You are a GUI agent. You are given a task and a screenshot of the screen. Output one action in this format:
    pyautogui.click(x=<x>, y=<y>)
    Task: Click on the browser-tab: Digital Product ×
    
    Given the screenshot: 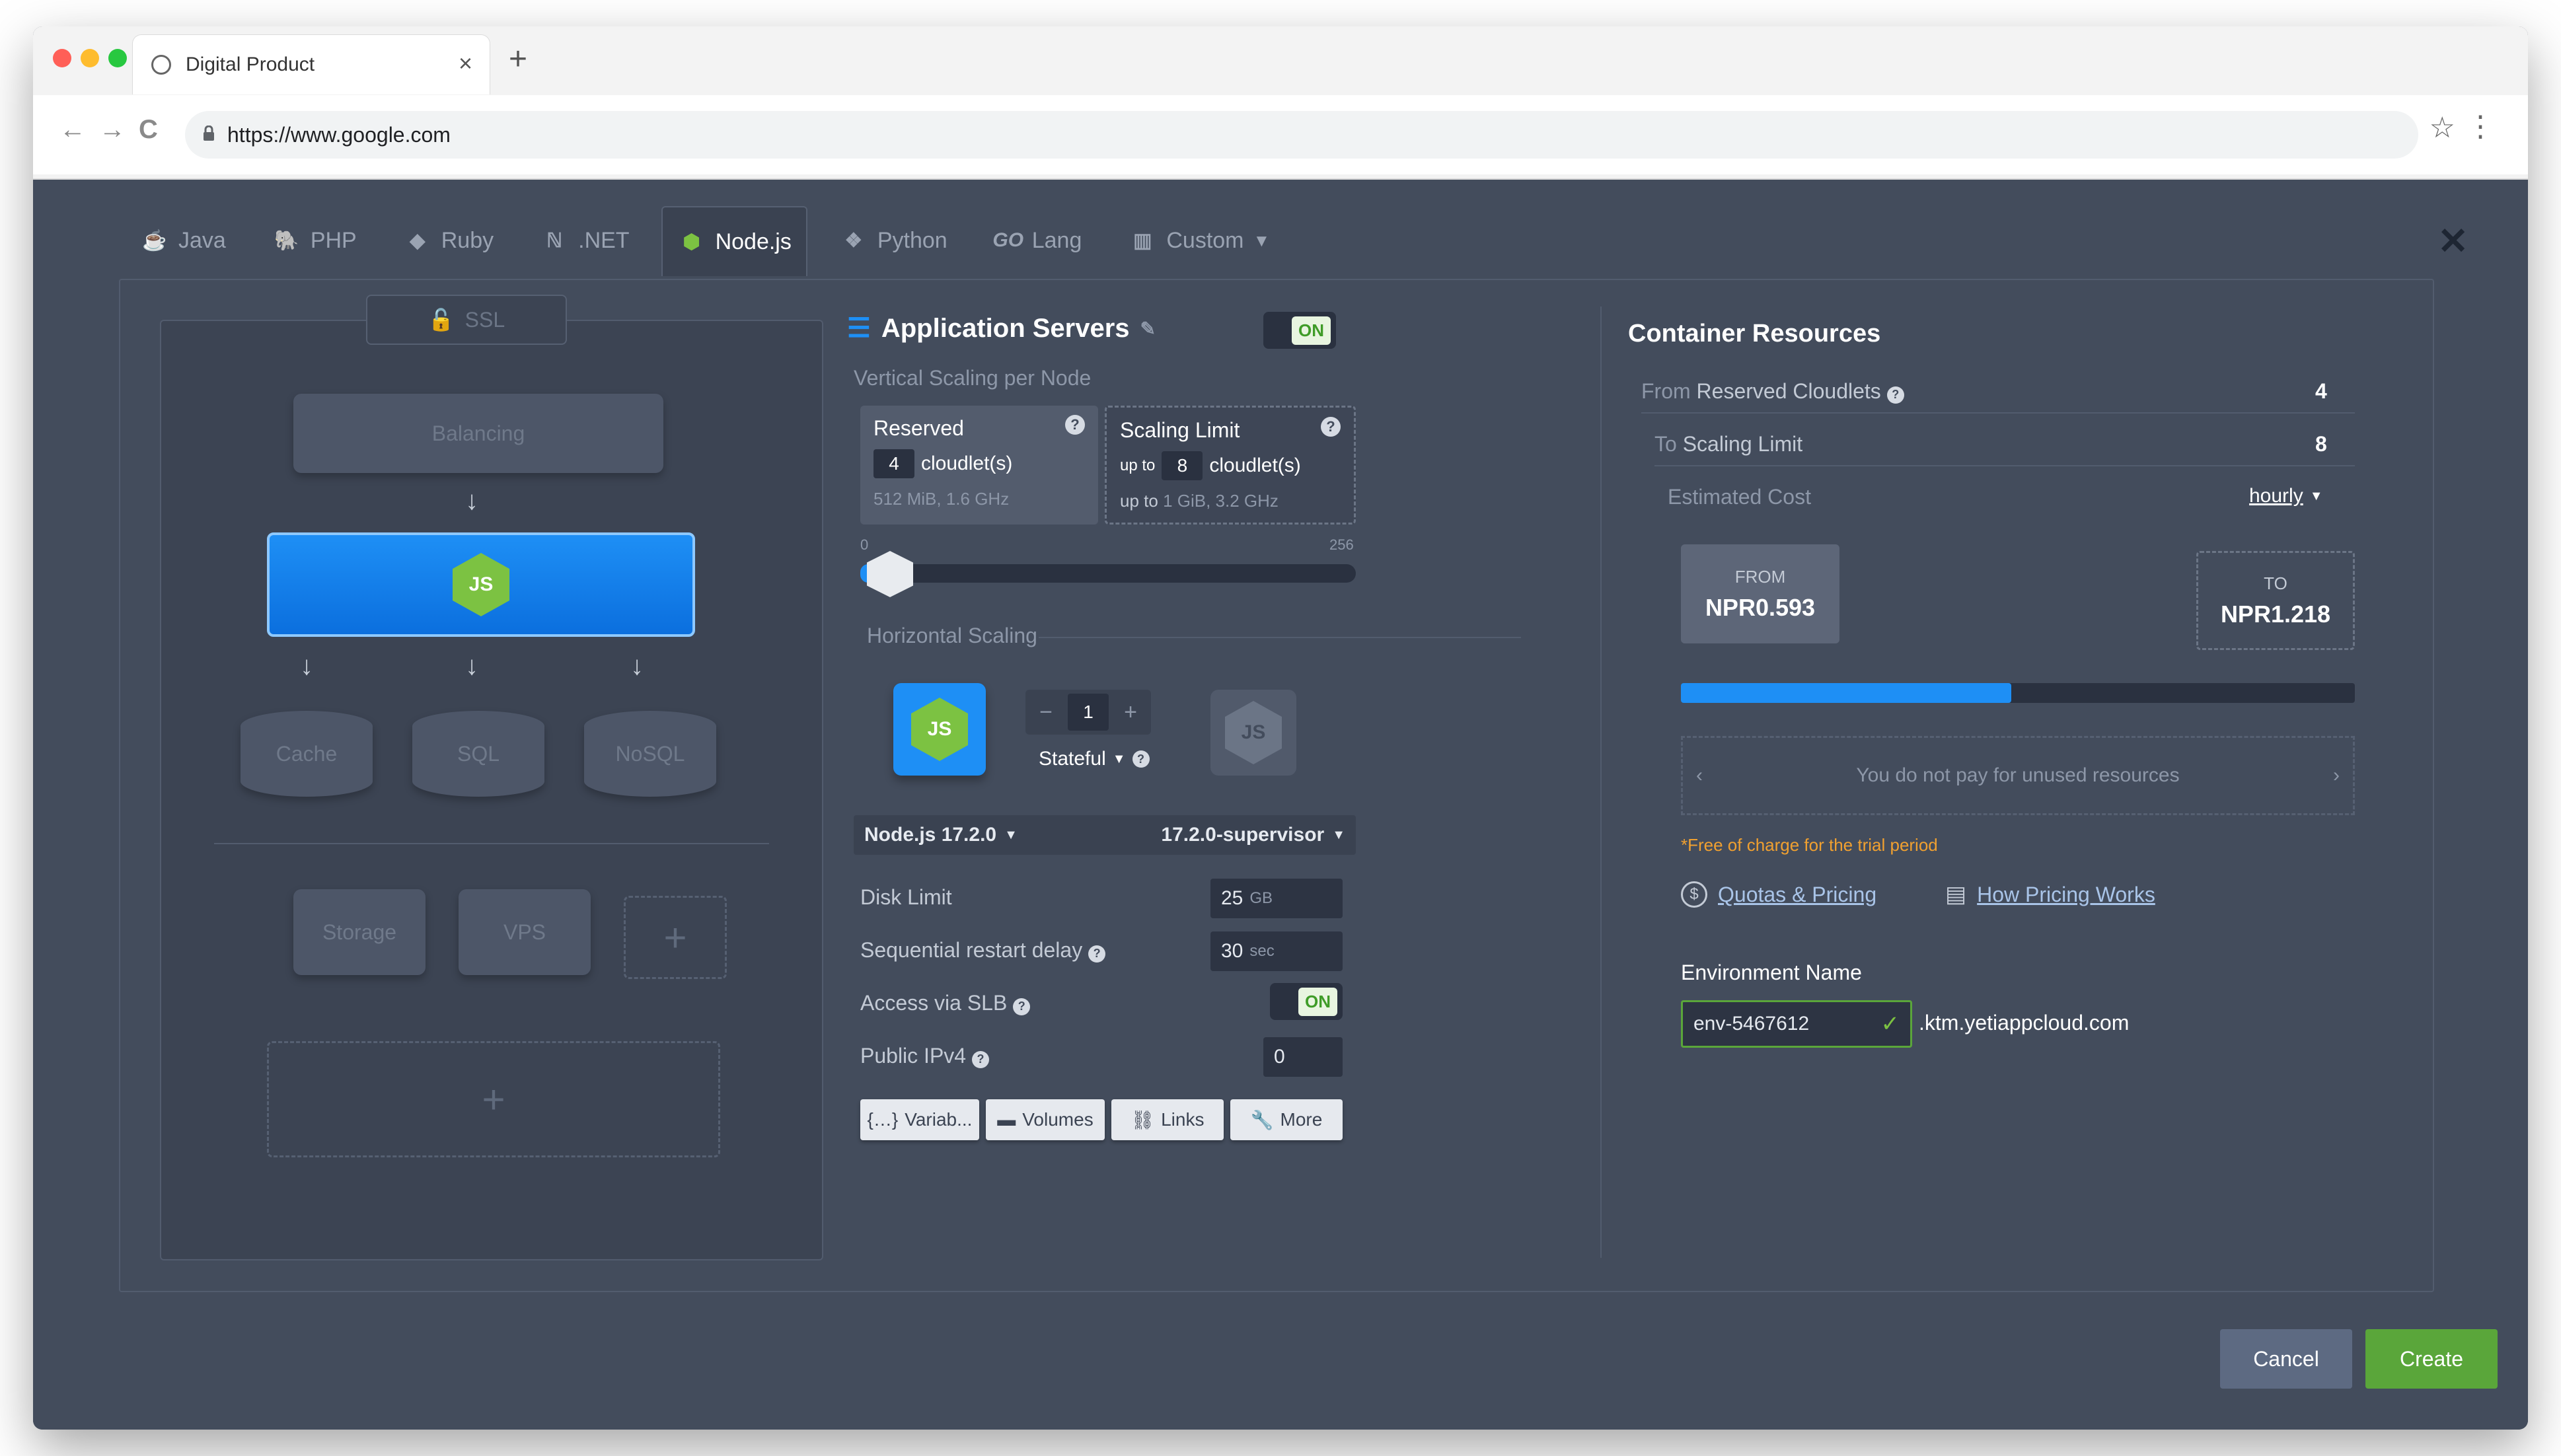 What is the action you would take?
    pyautogui.click(x=311, y=64)
    